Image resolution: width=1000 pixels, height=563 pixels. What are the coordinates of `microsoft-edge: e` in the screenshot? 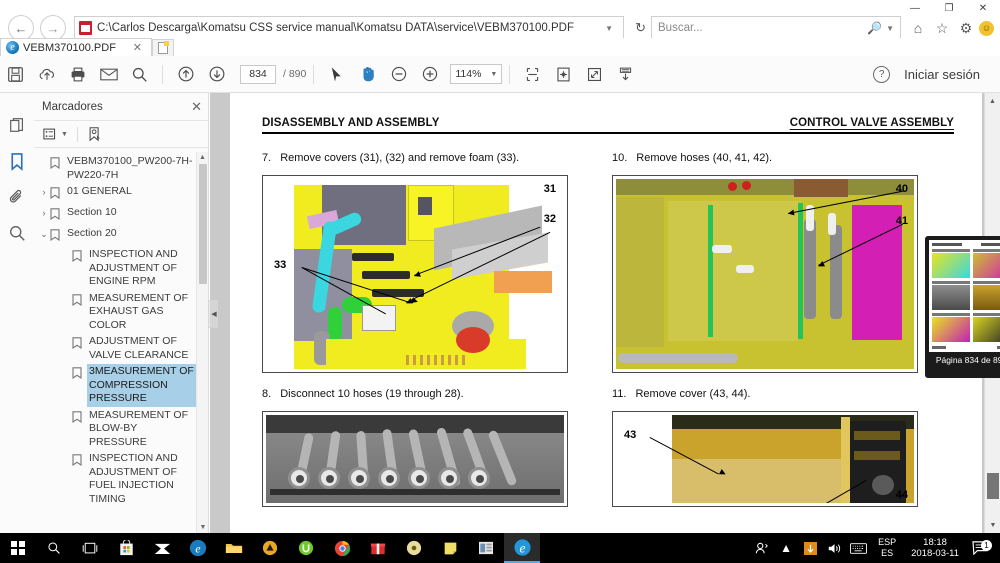 It's located at (198, 548).